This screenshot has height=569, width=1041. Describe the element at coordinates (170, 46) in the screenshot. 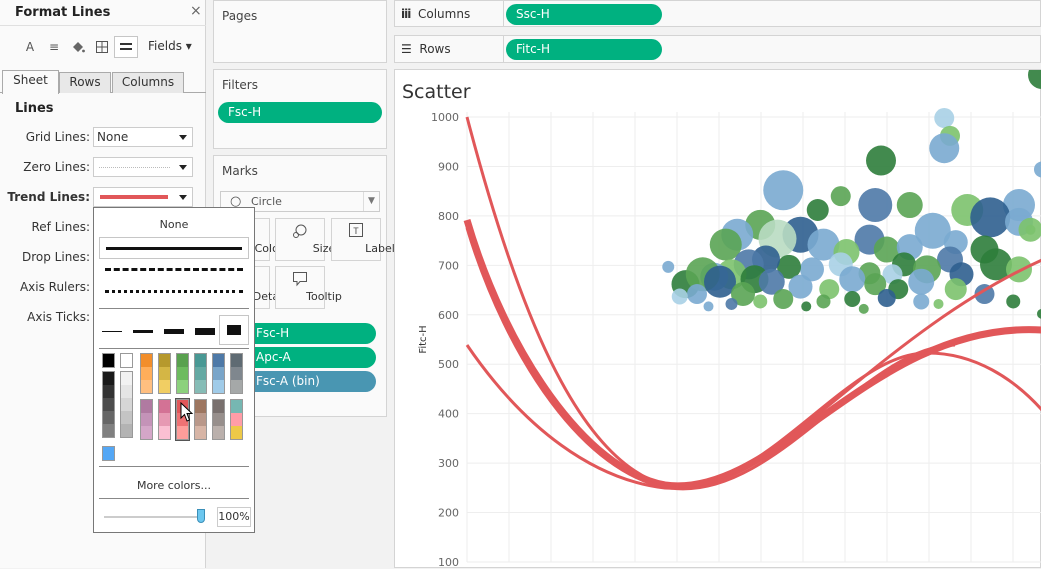

I see `fields-dropdown: Fields ▾` at that location.